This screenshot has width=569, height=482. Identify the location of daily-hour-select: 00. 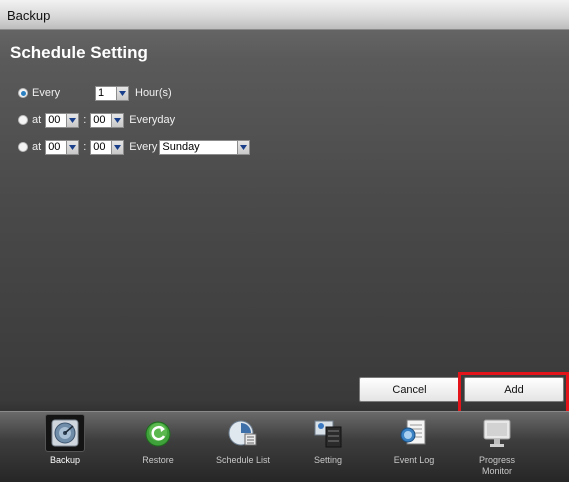
(62, 120).